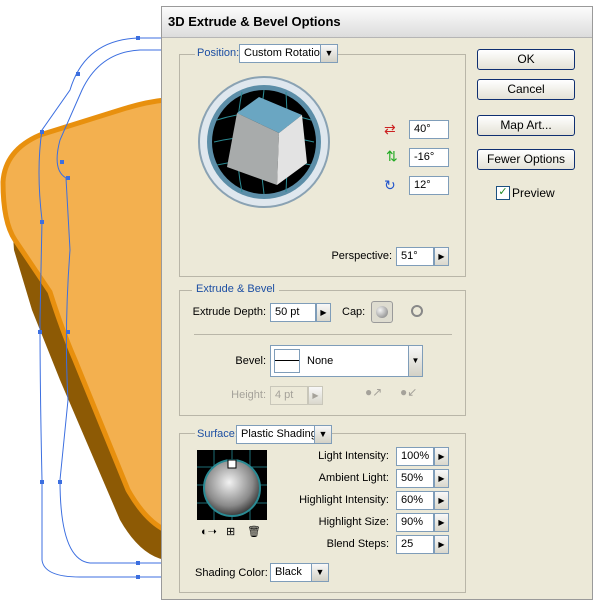  Describe the element at coordinates (361, 256) in the screenshot. I see `perspective-label: Perspective:` at that location.